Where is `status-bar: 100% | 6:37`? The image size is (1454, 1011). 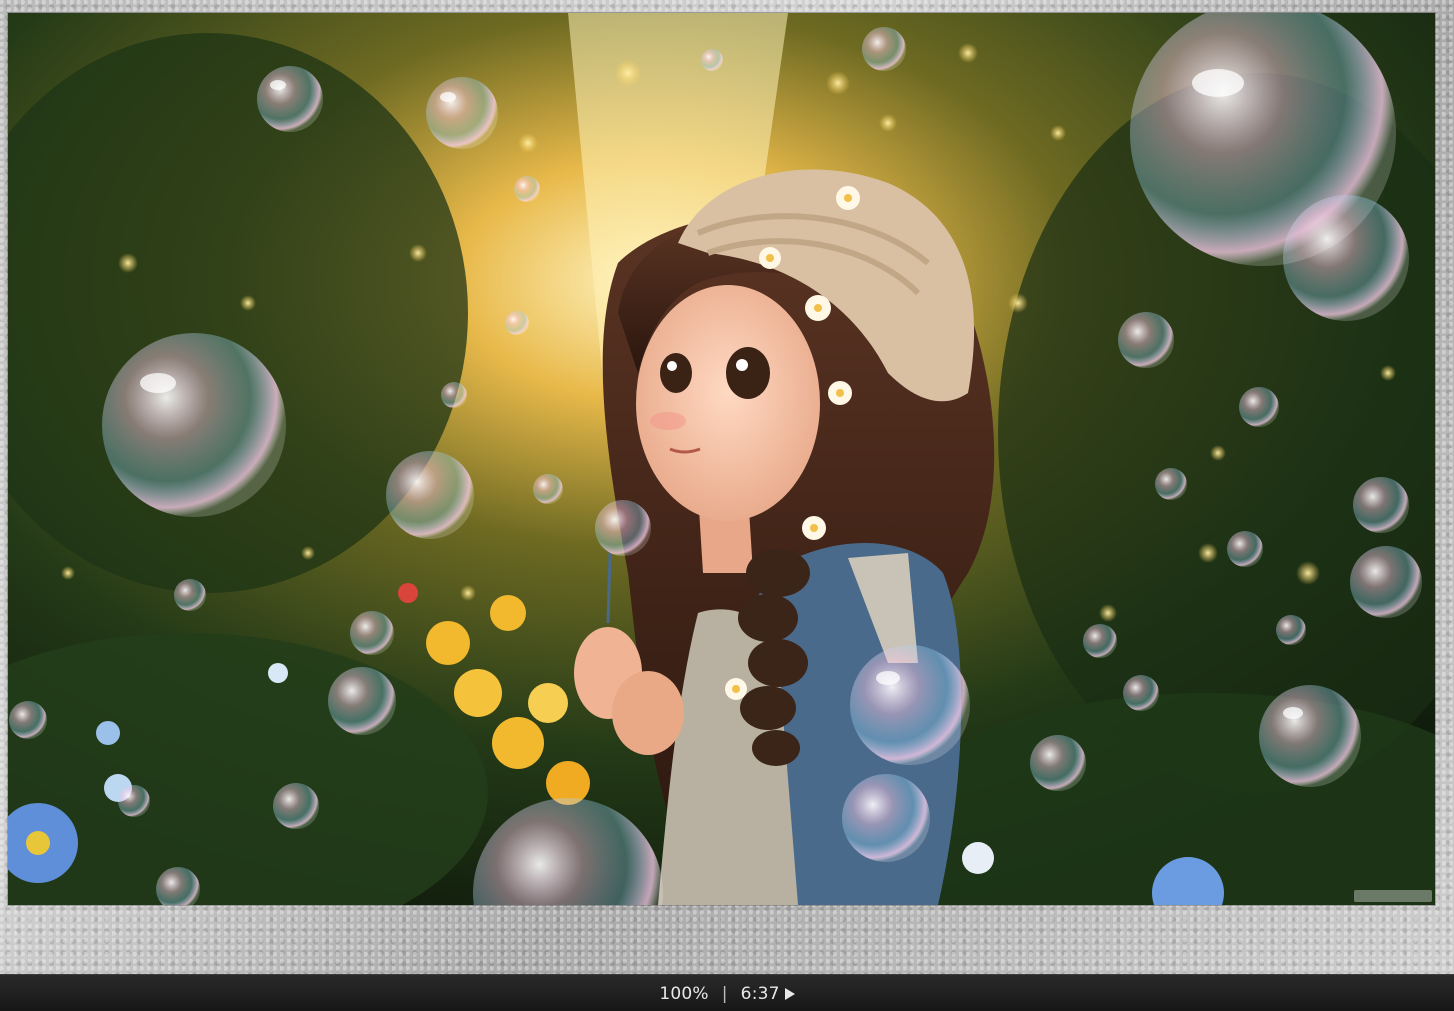 status-bar: 100% | 6:37 is located at coordinates (727, 992).